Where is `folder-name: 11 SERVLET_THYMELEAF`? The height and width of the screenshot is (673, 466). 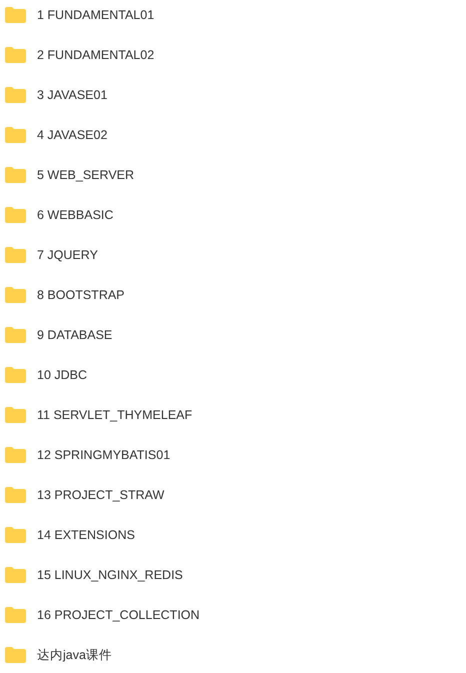 folder-name: 11 SERVLET_THYMELEAF is located at coordinates (114, 415).